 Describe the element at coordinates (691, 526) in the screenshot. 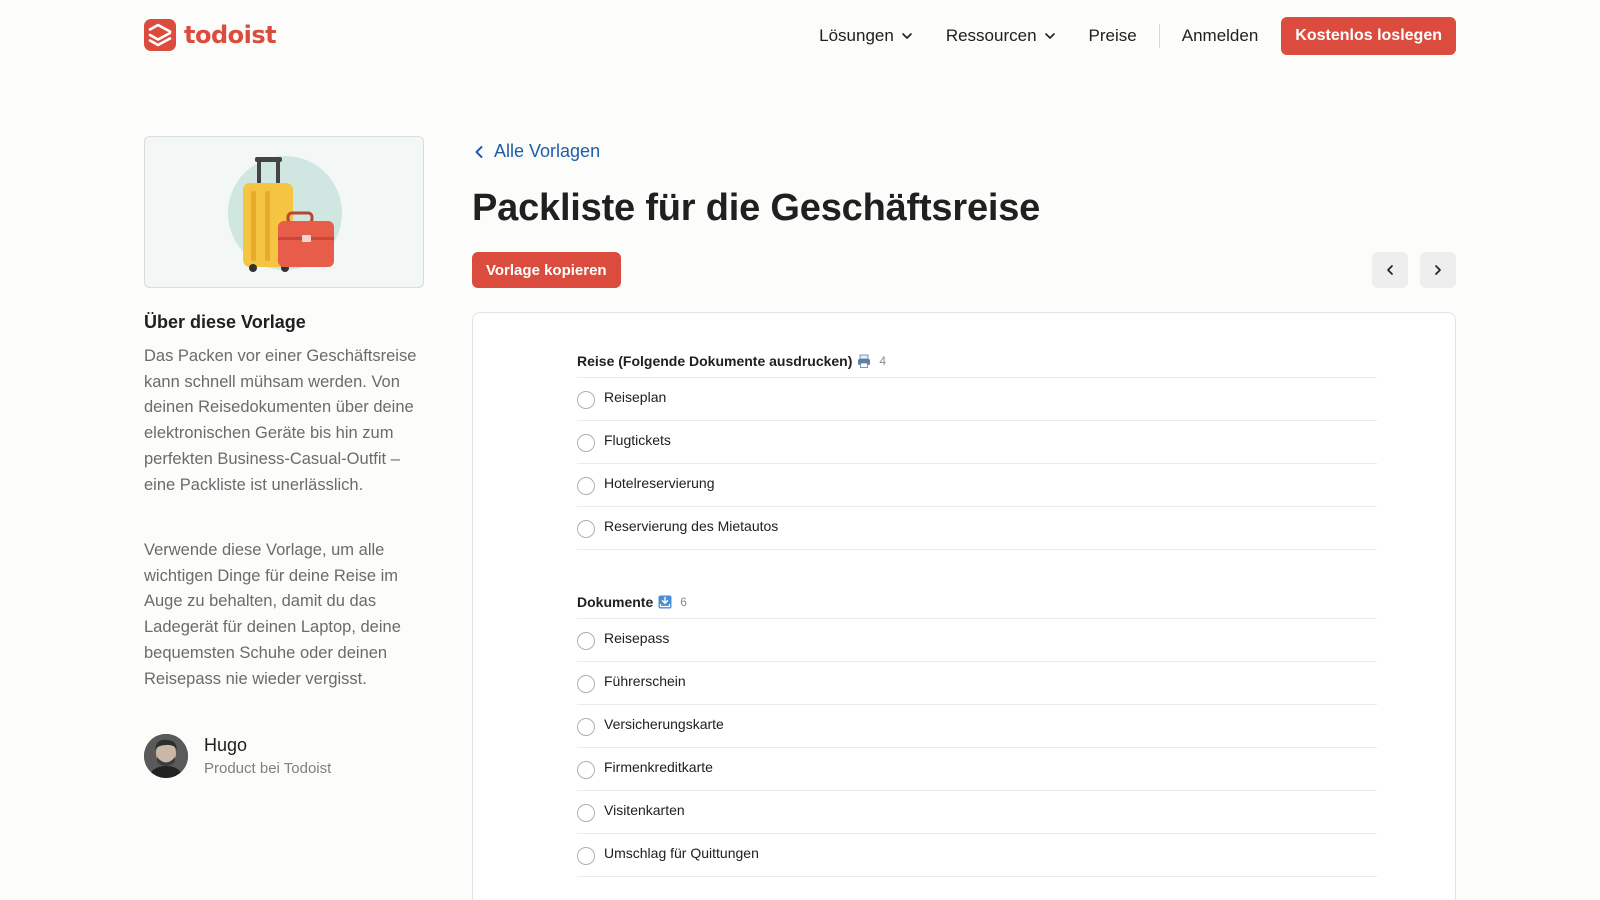

I see `task-label: Reservierung des Mietautos` at that location.